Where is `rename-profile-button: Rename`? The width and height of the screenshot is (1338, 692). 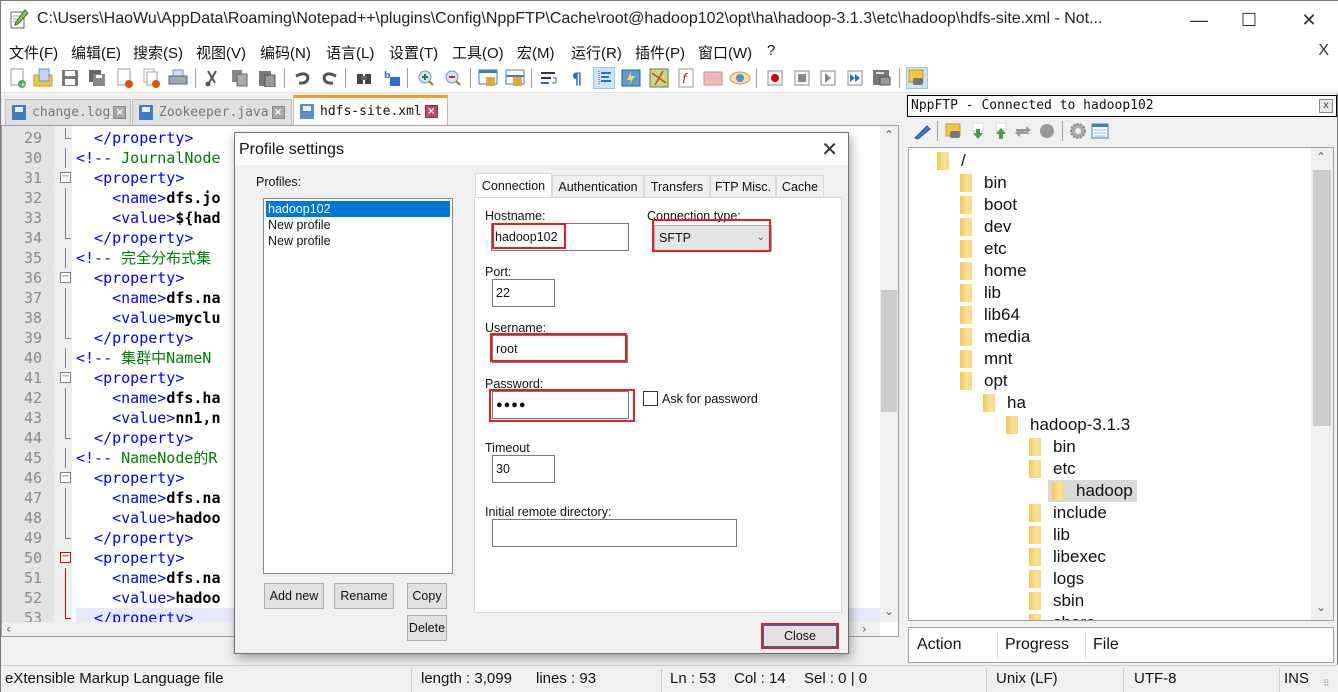 rename-profile-button: Rename is located at coordinates (364, 596).